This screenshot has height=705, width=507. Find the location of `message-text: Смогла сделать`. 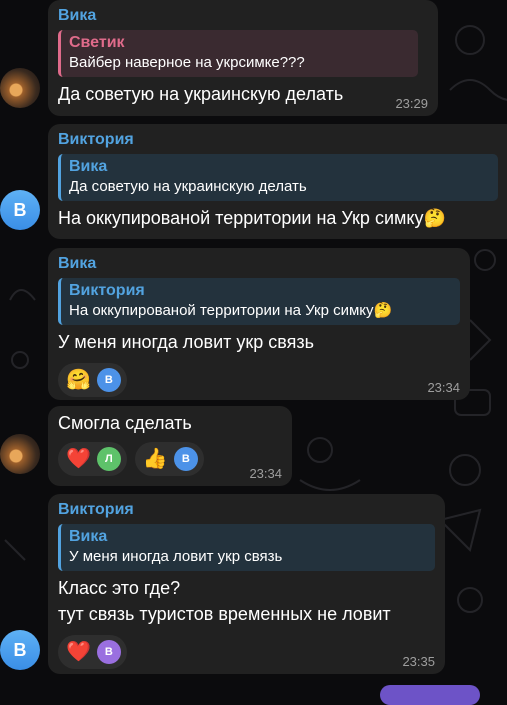

message-text: Смогла сделать is located at coordinates (125, 423).